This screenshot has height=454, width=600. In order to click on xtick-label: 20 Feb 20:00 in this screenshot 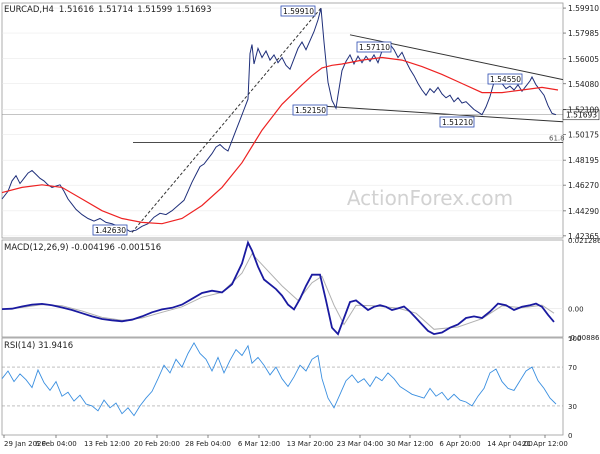, I will do `click(157, 444)`.